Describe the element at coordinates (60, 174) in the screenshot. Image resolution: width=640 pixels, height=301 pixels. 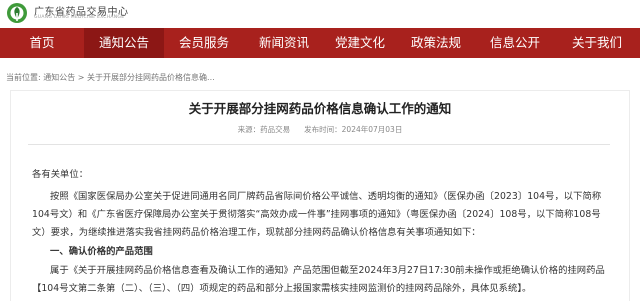
I see `salutation: 各有关单位：` at that location.